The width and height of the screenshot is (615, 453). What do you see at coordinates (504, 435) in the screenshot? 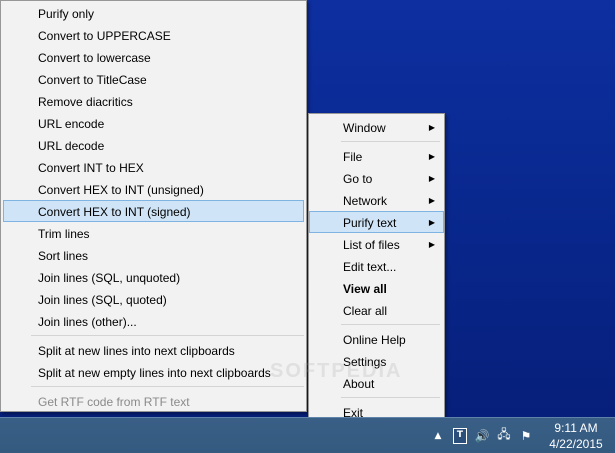
I see `network-icon: 🖧` at bounding box center [504, 435].